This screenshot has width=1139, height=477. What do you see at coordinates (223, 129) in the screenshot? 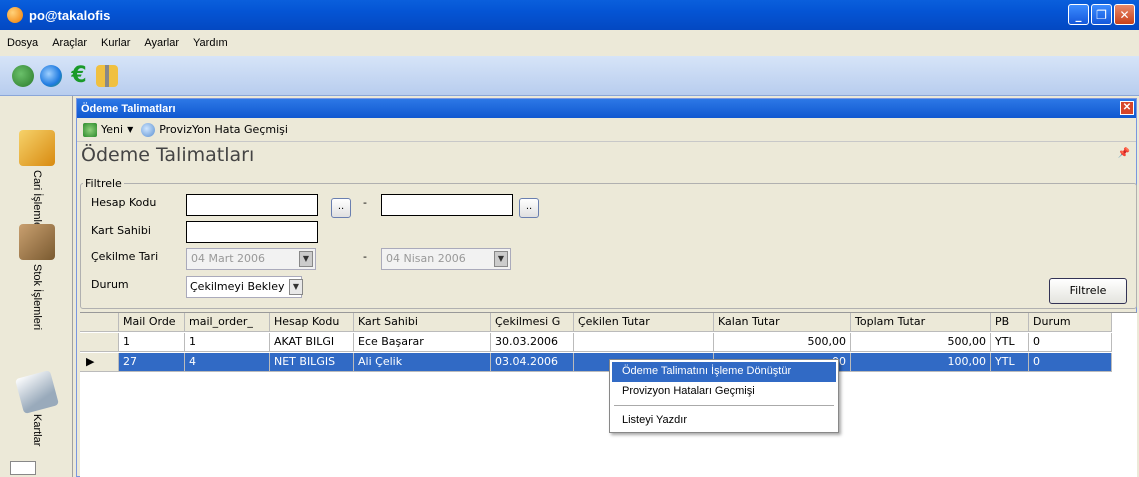
I see `provision-history-button: ProvizYon Hata Geçmişi` at bounding box center [223, 129].